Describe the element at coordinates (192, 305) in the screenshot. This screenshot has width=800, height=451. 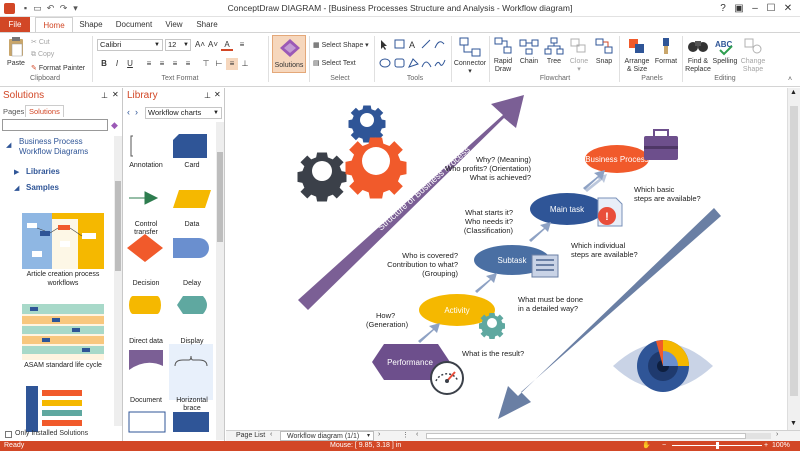
I see `shape-display` at that location.